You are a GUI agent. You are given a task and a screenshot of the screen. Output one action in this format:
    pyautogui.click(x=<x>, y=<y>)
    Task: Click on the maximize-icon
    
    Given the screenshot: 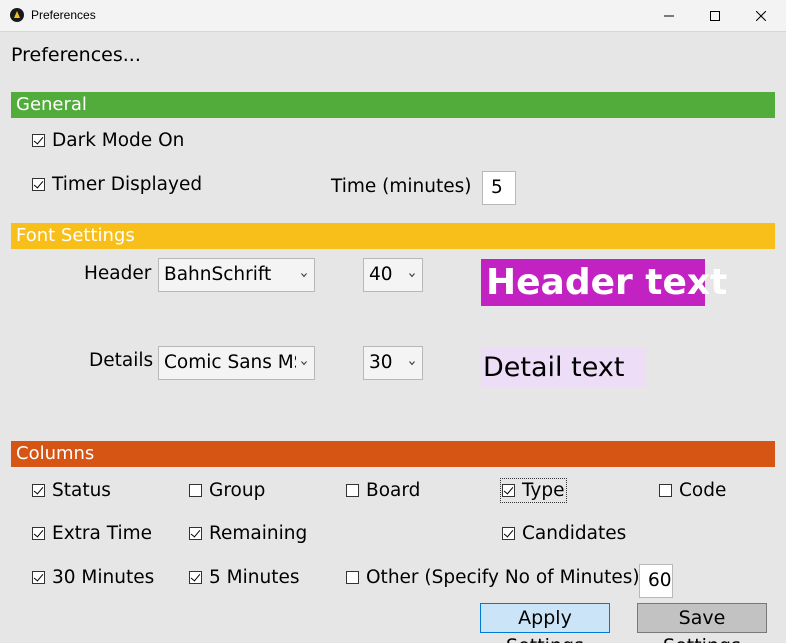 What is the action you would take?
    pyautogui.click(x=715, y=16)
    